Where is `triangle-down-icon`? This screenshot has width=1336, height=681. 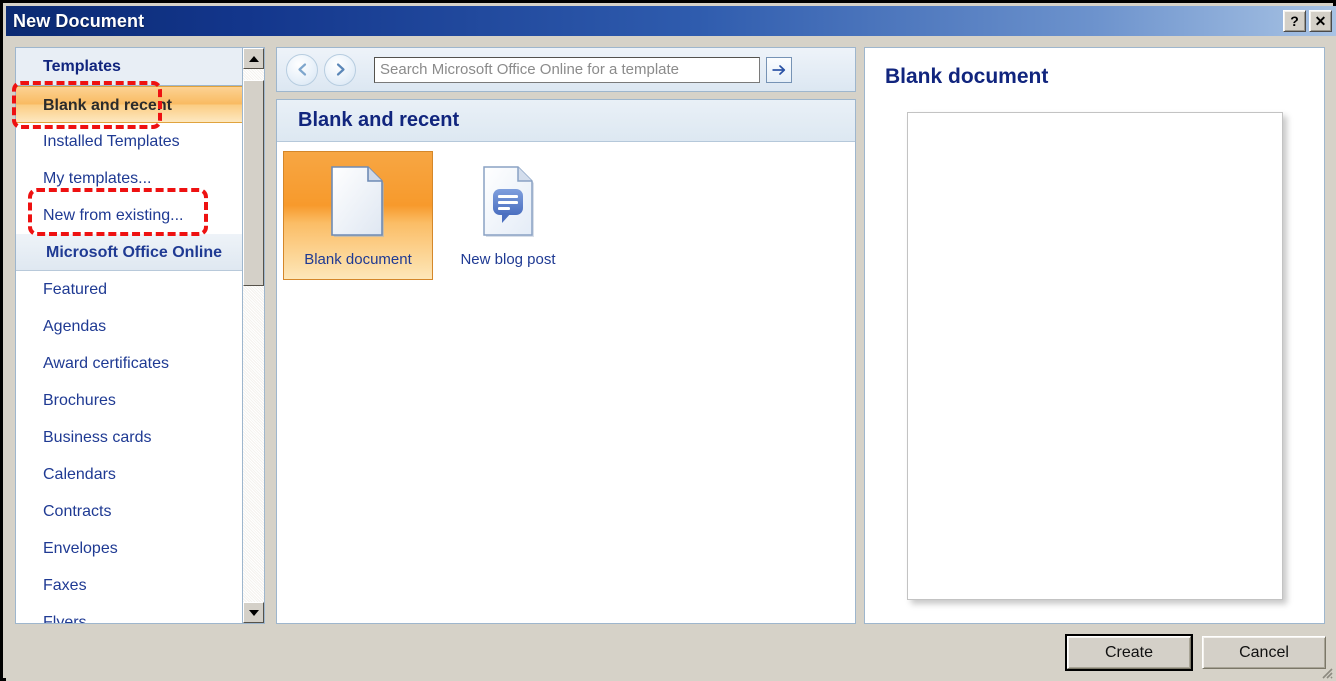
triangle-down-icon is located at coordinates (253, 612).